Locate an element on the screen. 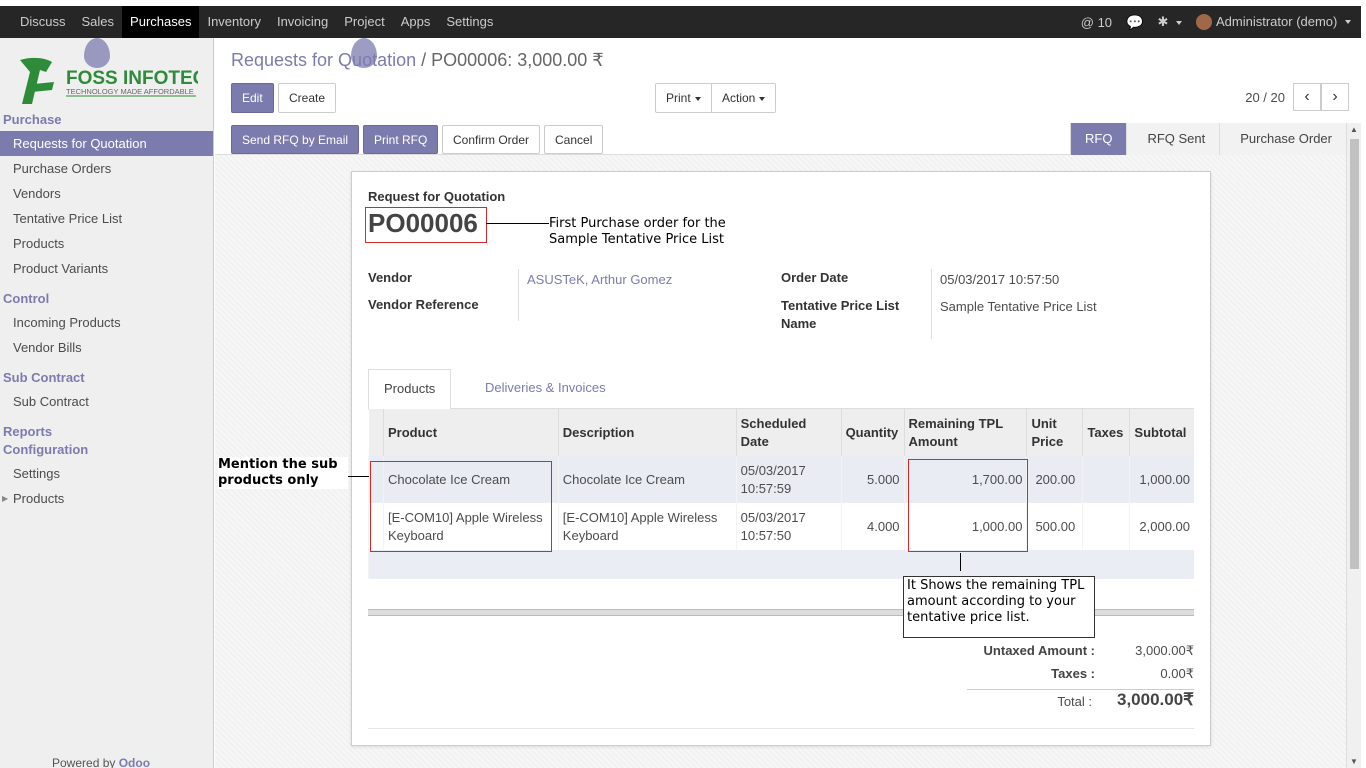 This screenshot has width=1366, height=768. vertical-scrollbar: ▲ ▼ is located at coordinates (1353, 445).